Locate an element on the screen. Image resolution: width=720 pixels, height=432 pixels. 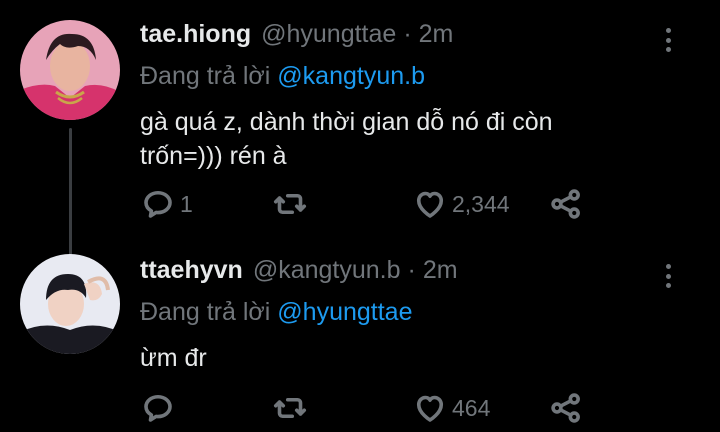
reply-context: Đang trả lời @hyungttae is located at coordinates (400, 312).